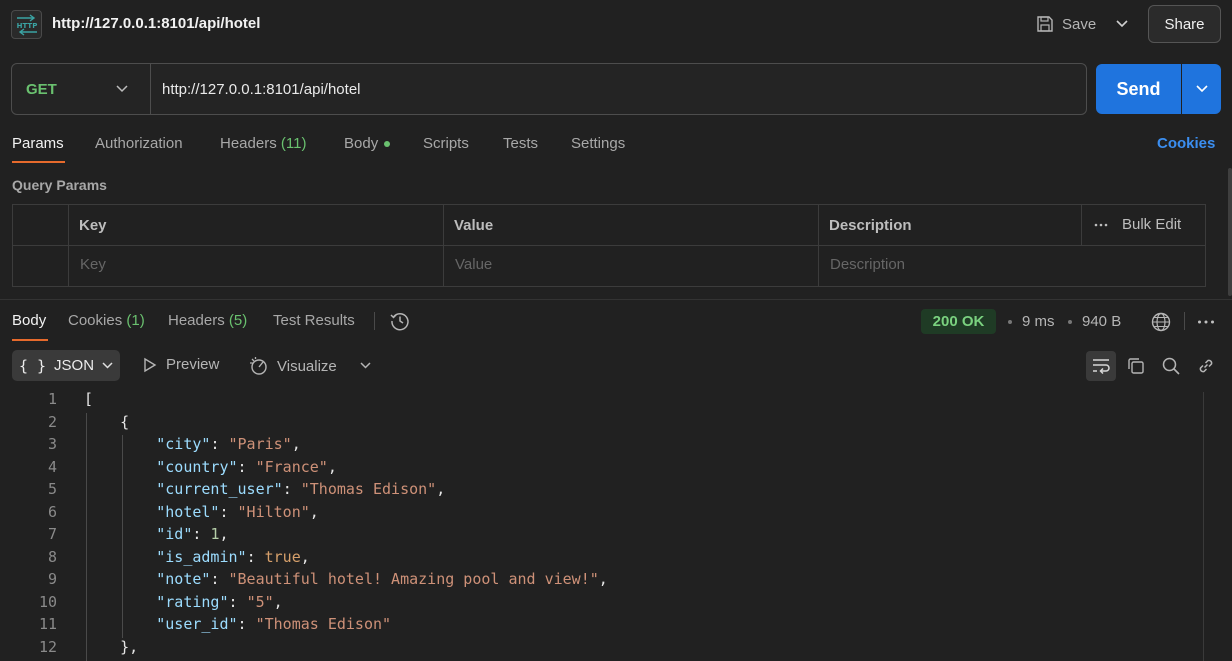  I want to click on line-number: 11, so click(47, 624).